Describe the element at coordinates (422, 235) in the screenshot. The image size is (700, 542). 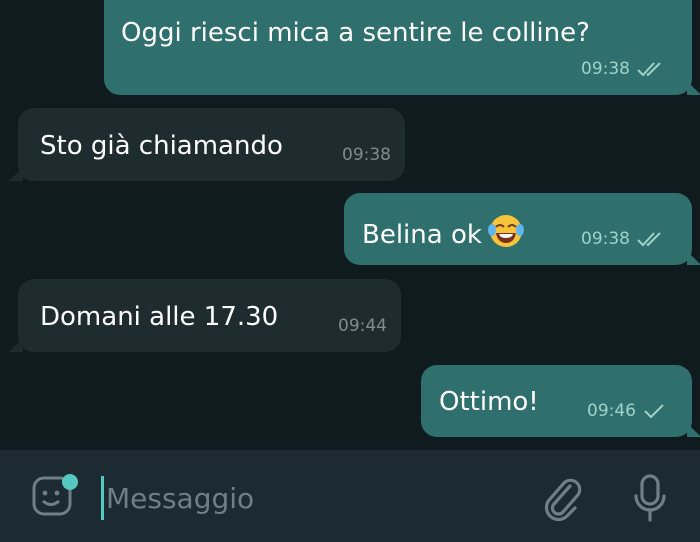
I see `message-text-content: Belina ok` at that location.